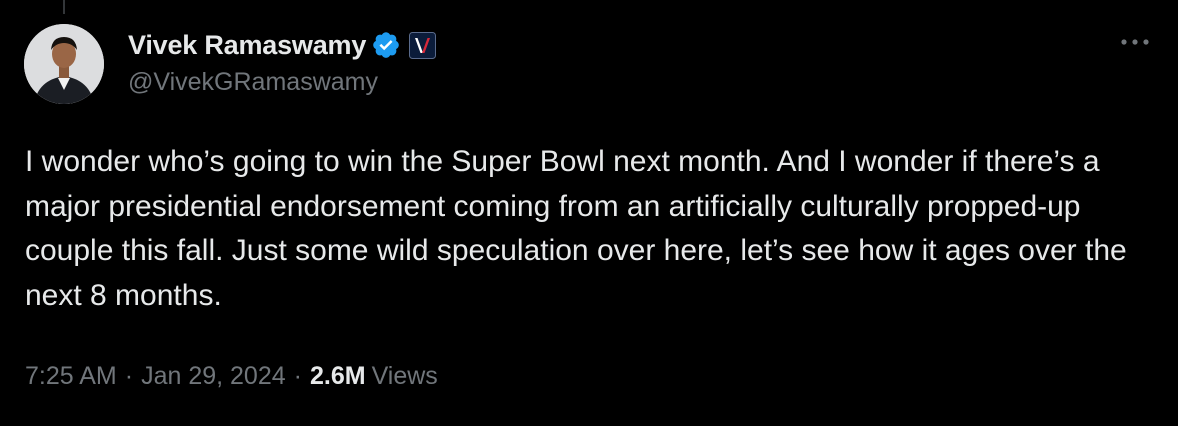  What do you see at coordinates (338, 376) in the screenshot?
I see `views-count: 2.6M` at bounding box center [338, 376].